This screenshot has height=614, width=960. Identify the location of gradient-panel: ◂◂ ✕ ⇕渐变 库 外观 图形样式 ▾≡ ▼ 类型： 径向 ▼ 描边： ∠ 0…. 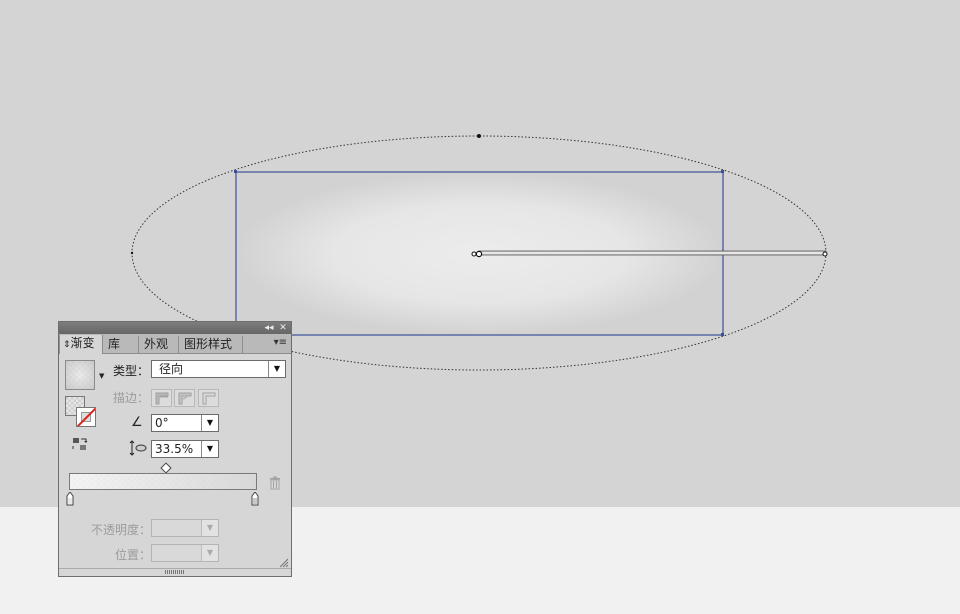
(175, 449).